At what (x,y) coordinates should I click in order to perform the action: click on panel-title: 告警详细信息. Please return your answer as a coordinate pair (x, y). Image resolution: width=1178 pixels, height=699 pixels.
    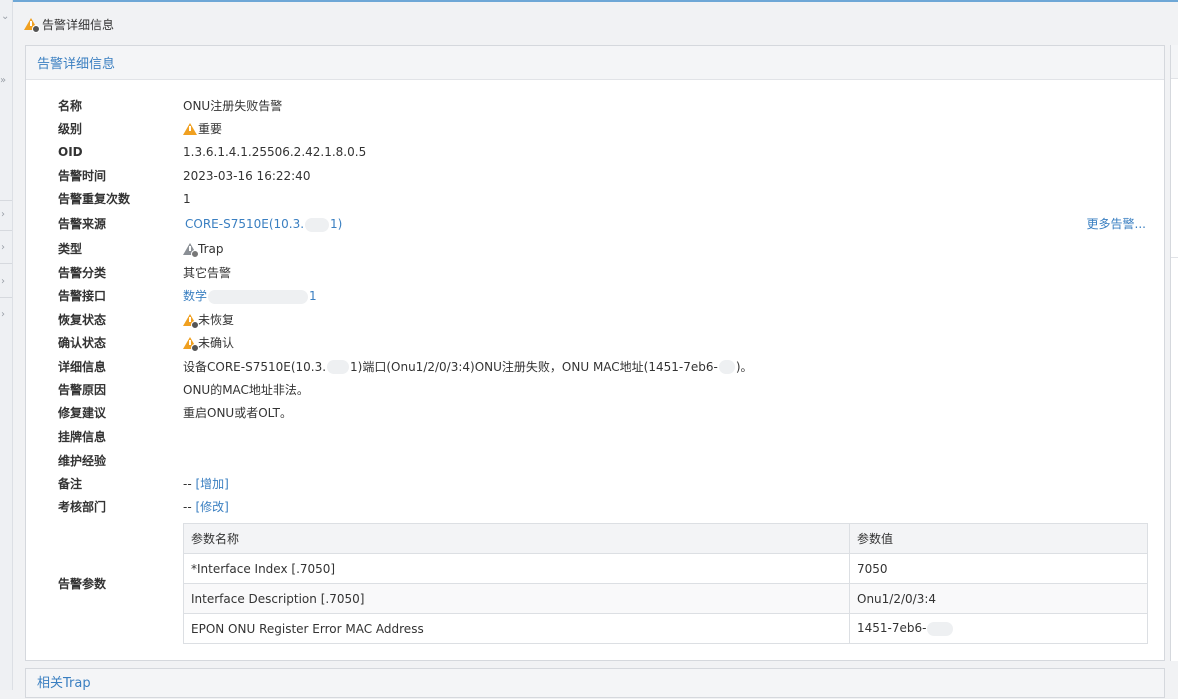
    Looking at the image, I should click on (595, 63).